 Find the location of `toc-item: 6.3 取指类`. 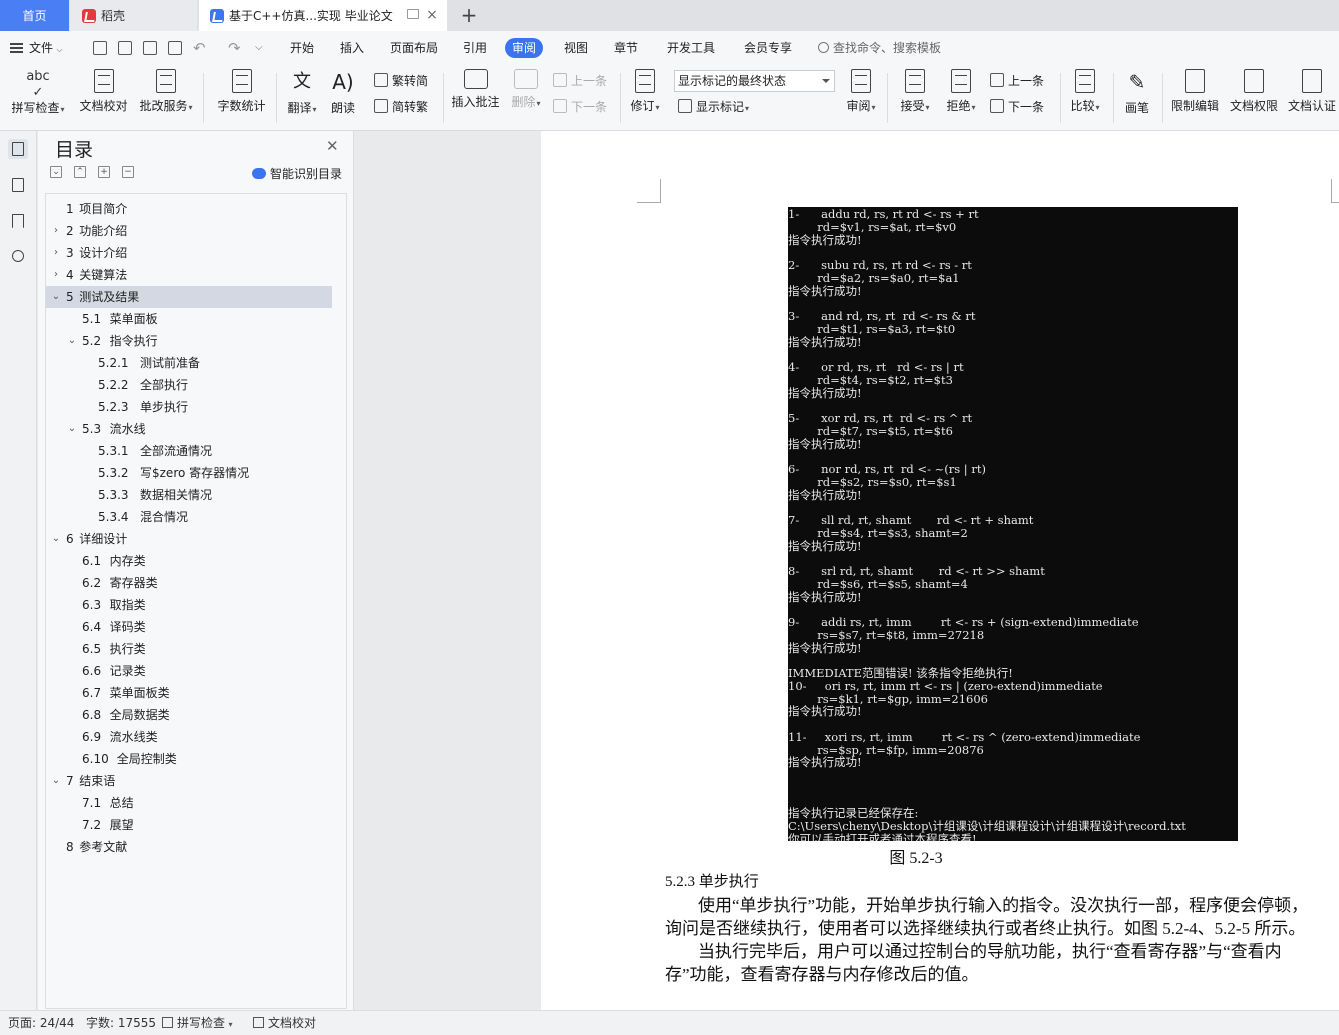

toc-item: 6.3 取指类 is located at coordinates (189, 605).